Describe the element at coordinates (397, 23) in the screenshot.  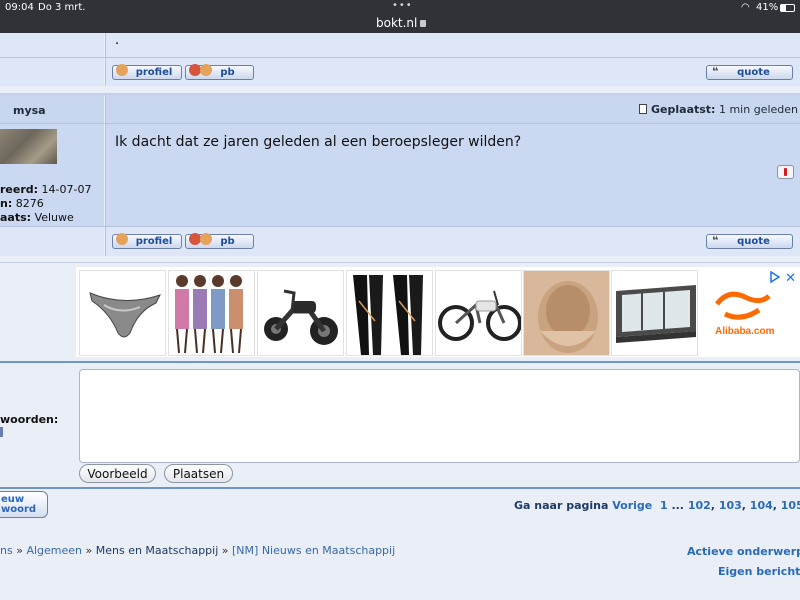
I see `url-text: bokt.nl` at that location.